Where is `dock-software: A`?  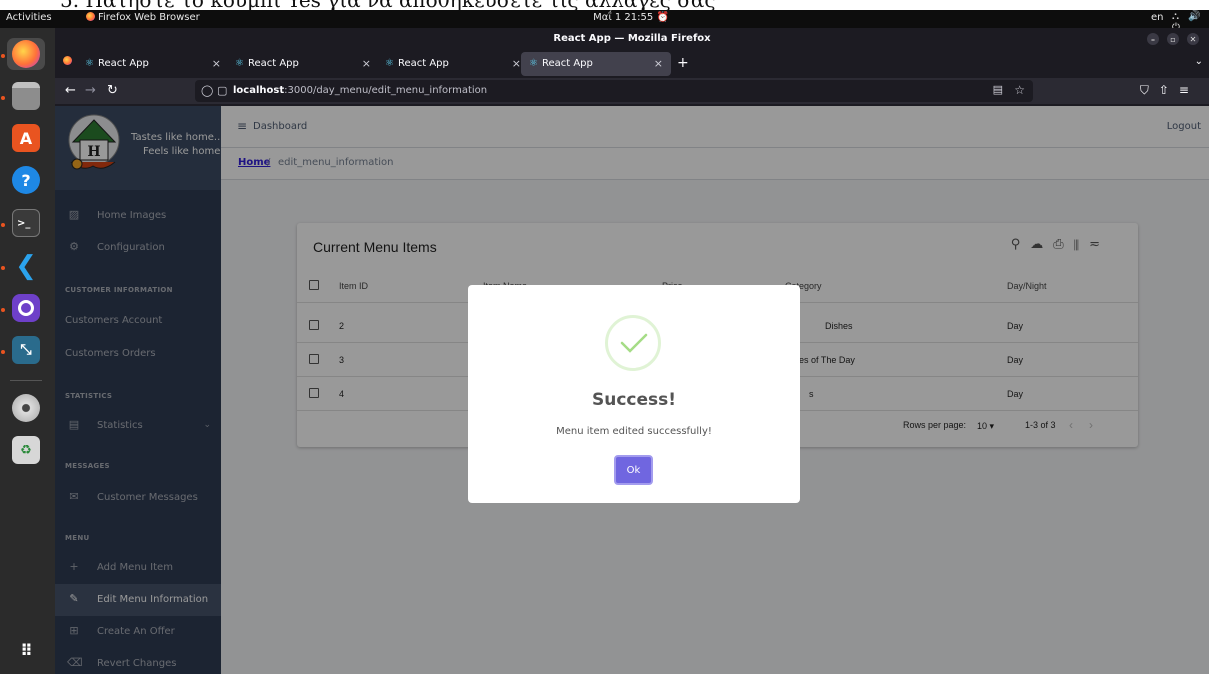 dock-software: A is located at coordinates (26, 138).